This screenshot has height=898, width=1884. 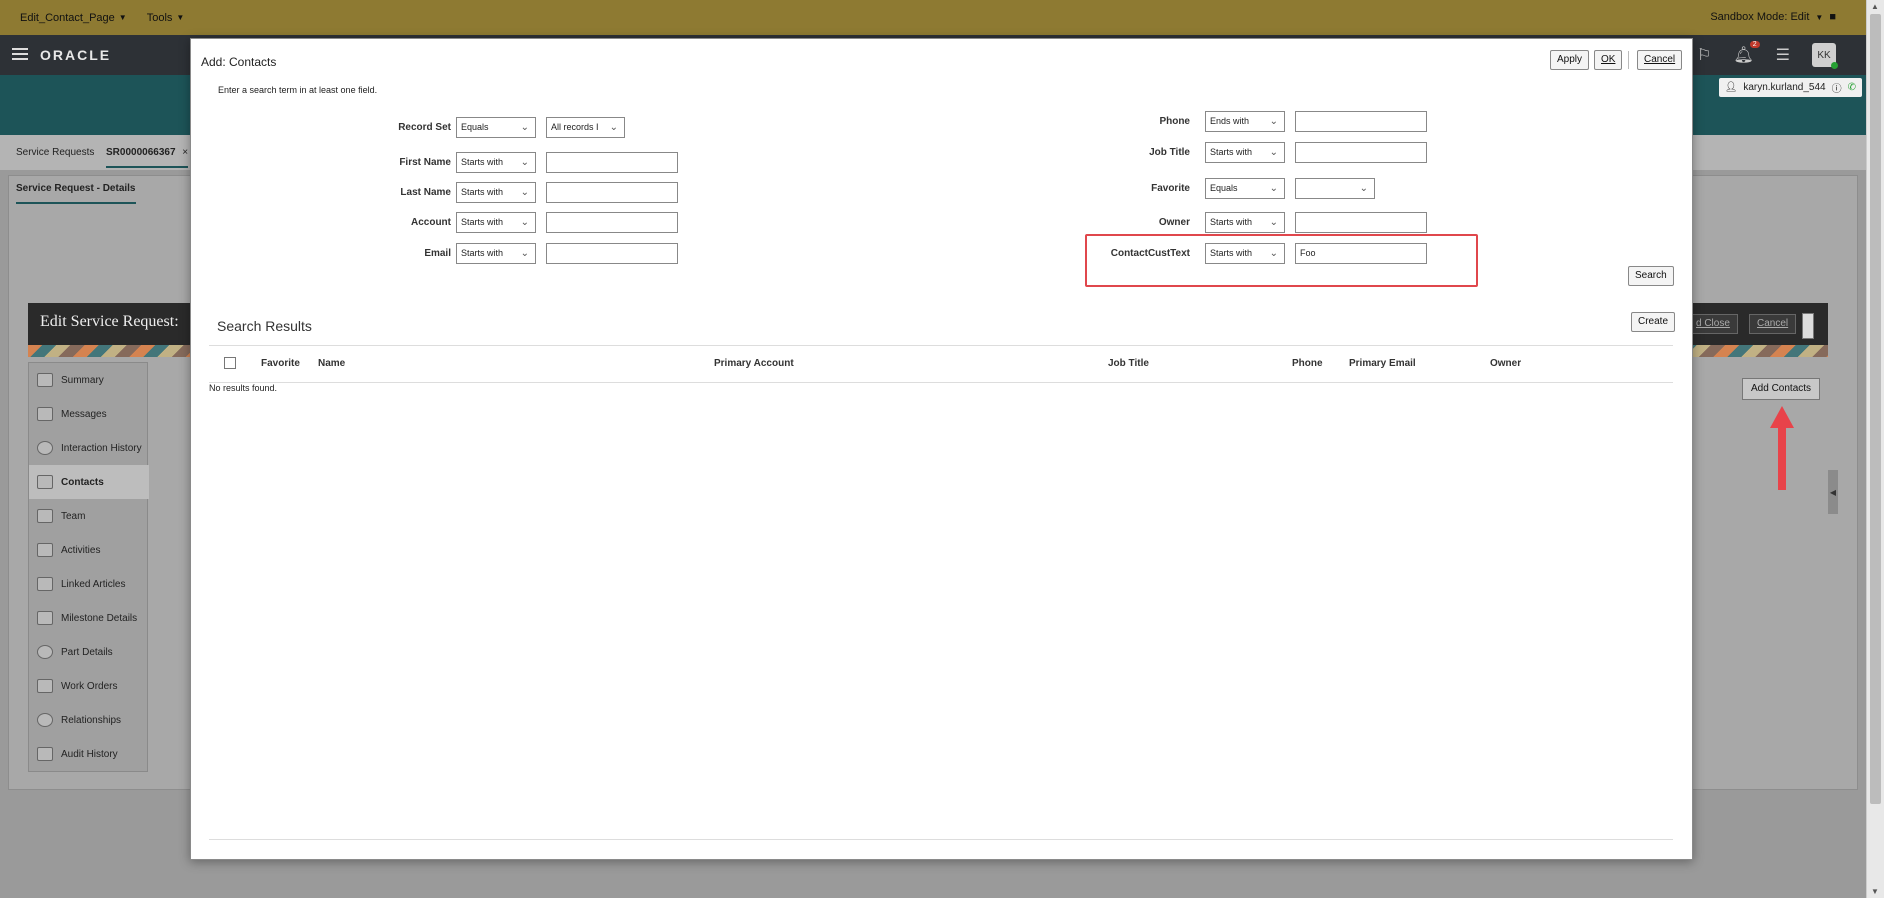 What do you see at coordinates (1851, 87) in the screenshot?
I see `phone-icon: ✆` at bounding box center [1851, 87].